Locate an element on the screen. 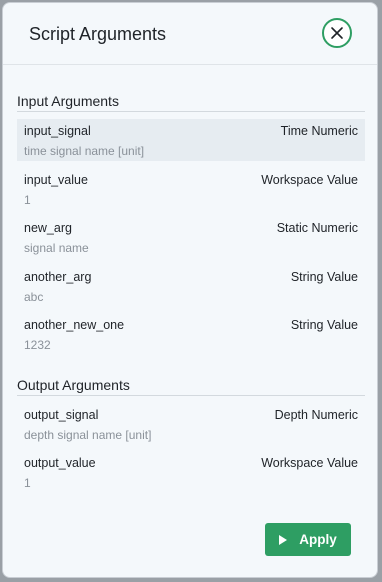 The width and height of the screenshot is (382, 582). input-arg-row-another-new-one: another_new_one String Value 1232 is located at coordinates (191, 334).